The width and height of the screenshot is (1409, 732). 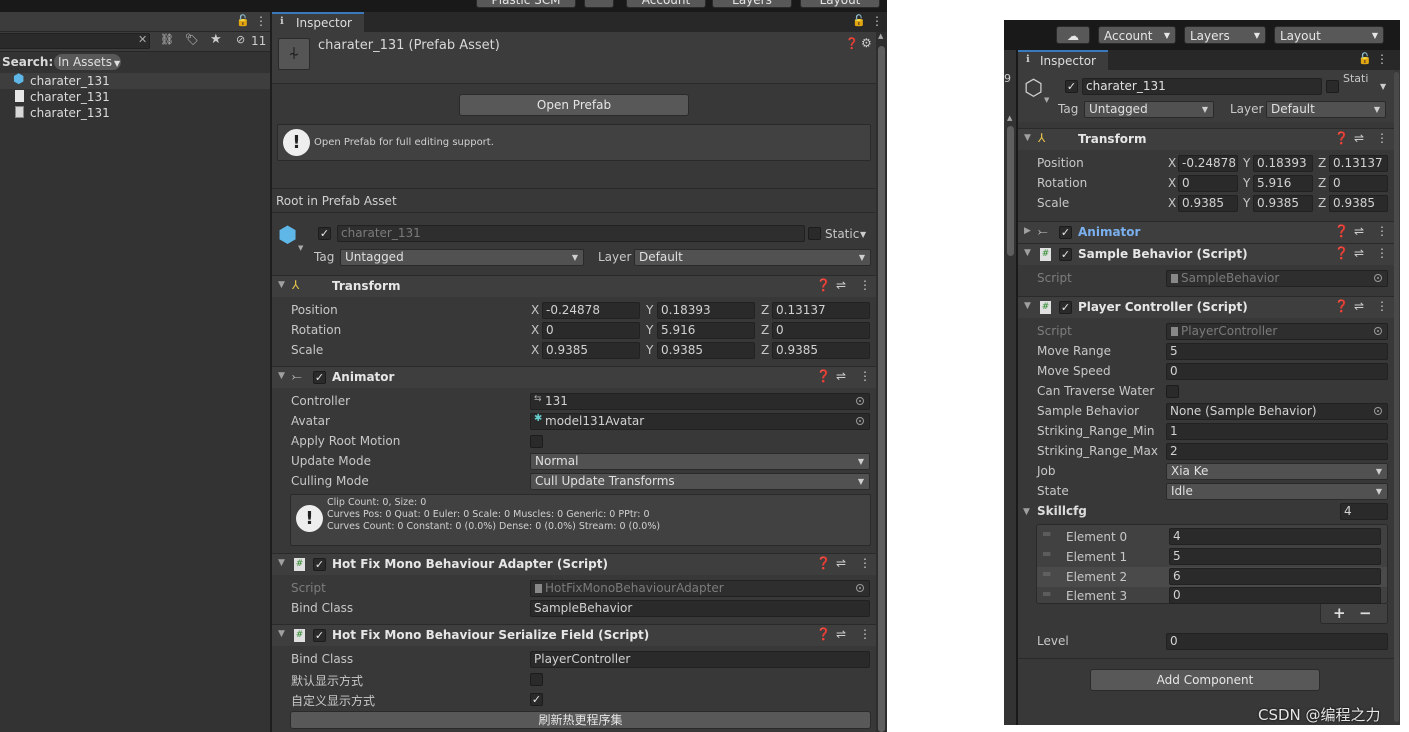 What do you see at coordinates (142, 39) in the screenshot?
I see `clear-search-icon: ✕` at bounding box center [142, 39].